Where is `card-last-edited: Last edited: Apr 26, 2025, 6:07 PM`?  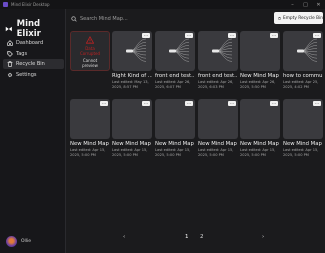 card-last-edited: Last edited: Apr 26, 2025, 6:07 PM is located at coordinates (173, 84).